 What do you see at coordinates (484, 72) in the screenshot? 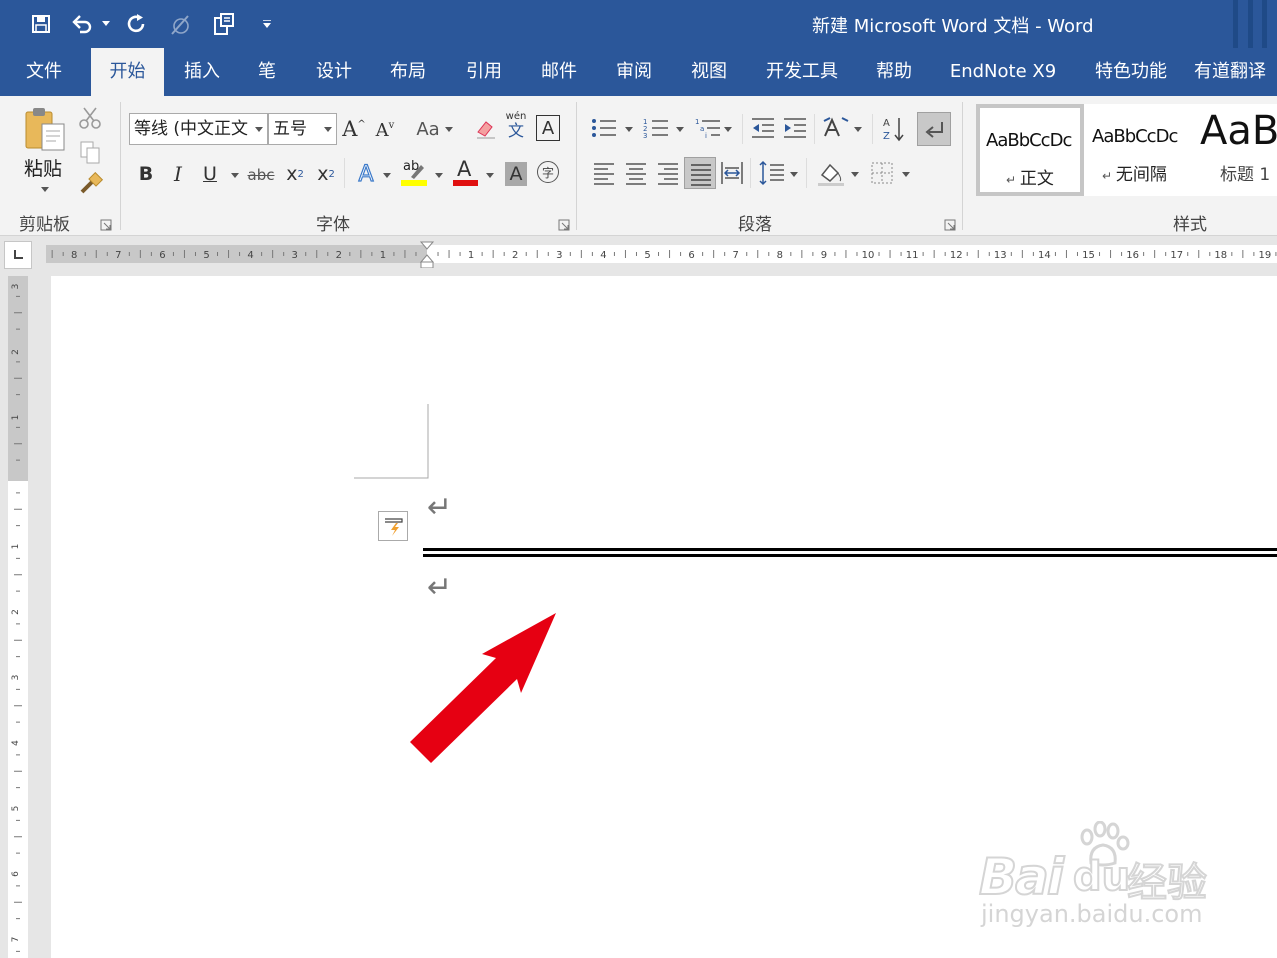
I see `tab-references: 引用` at bounding box center [484, 72].